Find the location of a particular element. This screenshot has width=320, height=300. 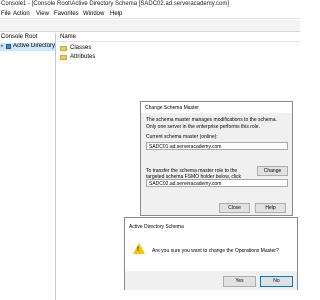

yes-button: Yes is located at coordinates (239, 281).